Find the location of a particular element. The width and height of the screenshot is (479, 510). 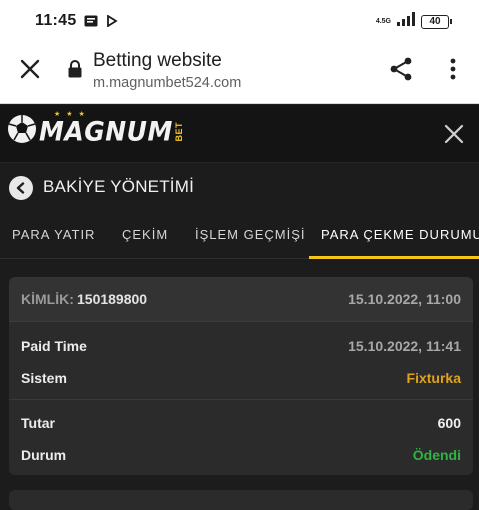

play-icon is located at coordinates (112, 23).